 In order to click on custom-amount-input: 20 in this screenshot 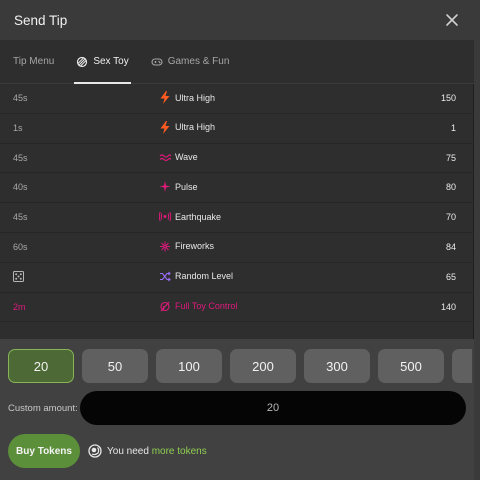, I will do `click(273, 408)`.